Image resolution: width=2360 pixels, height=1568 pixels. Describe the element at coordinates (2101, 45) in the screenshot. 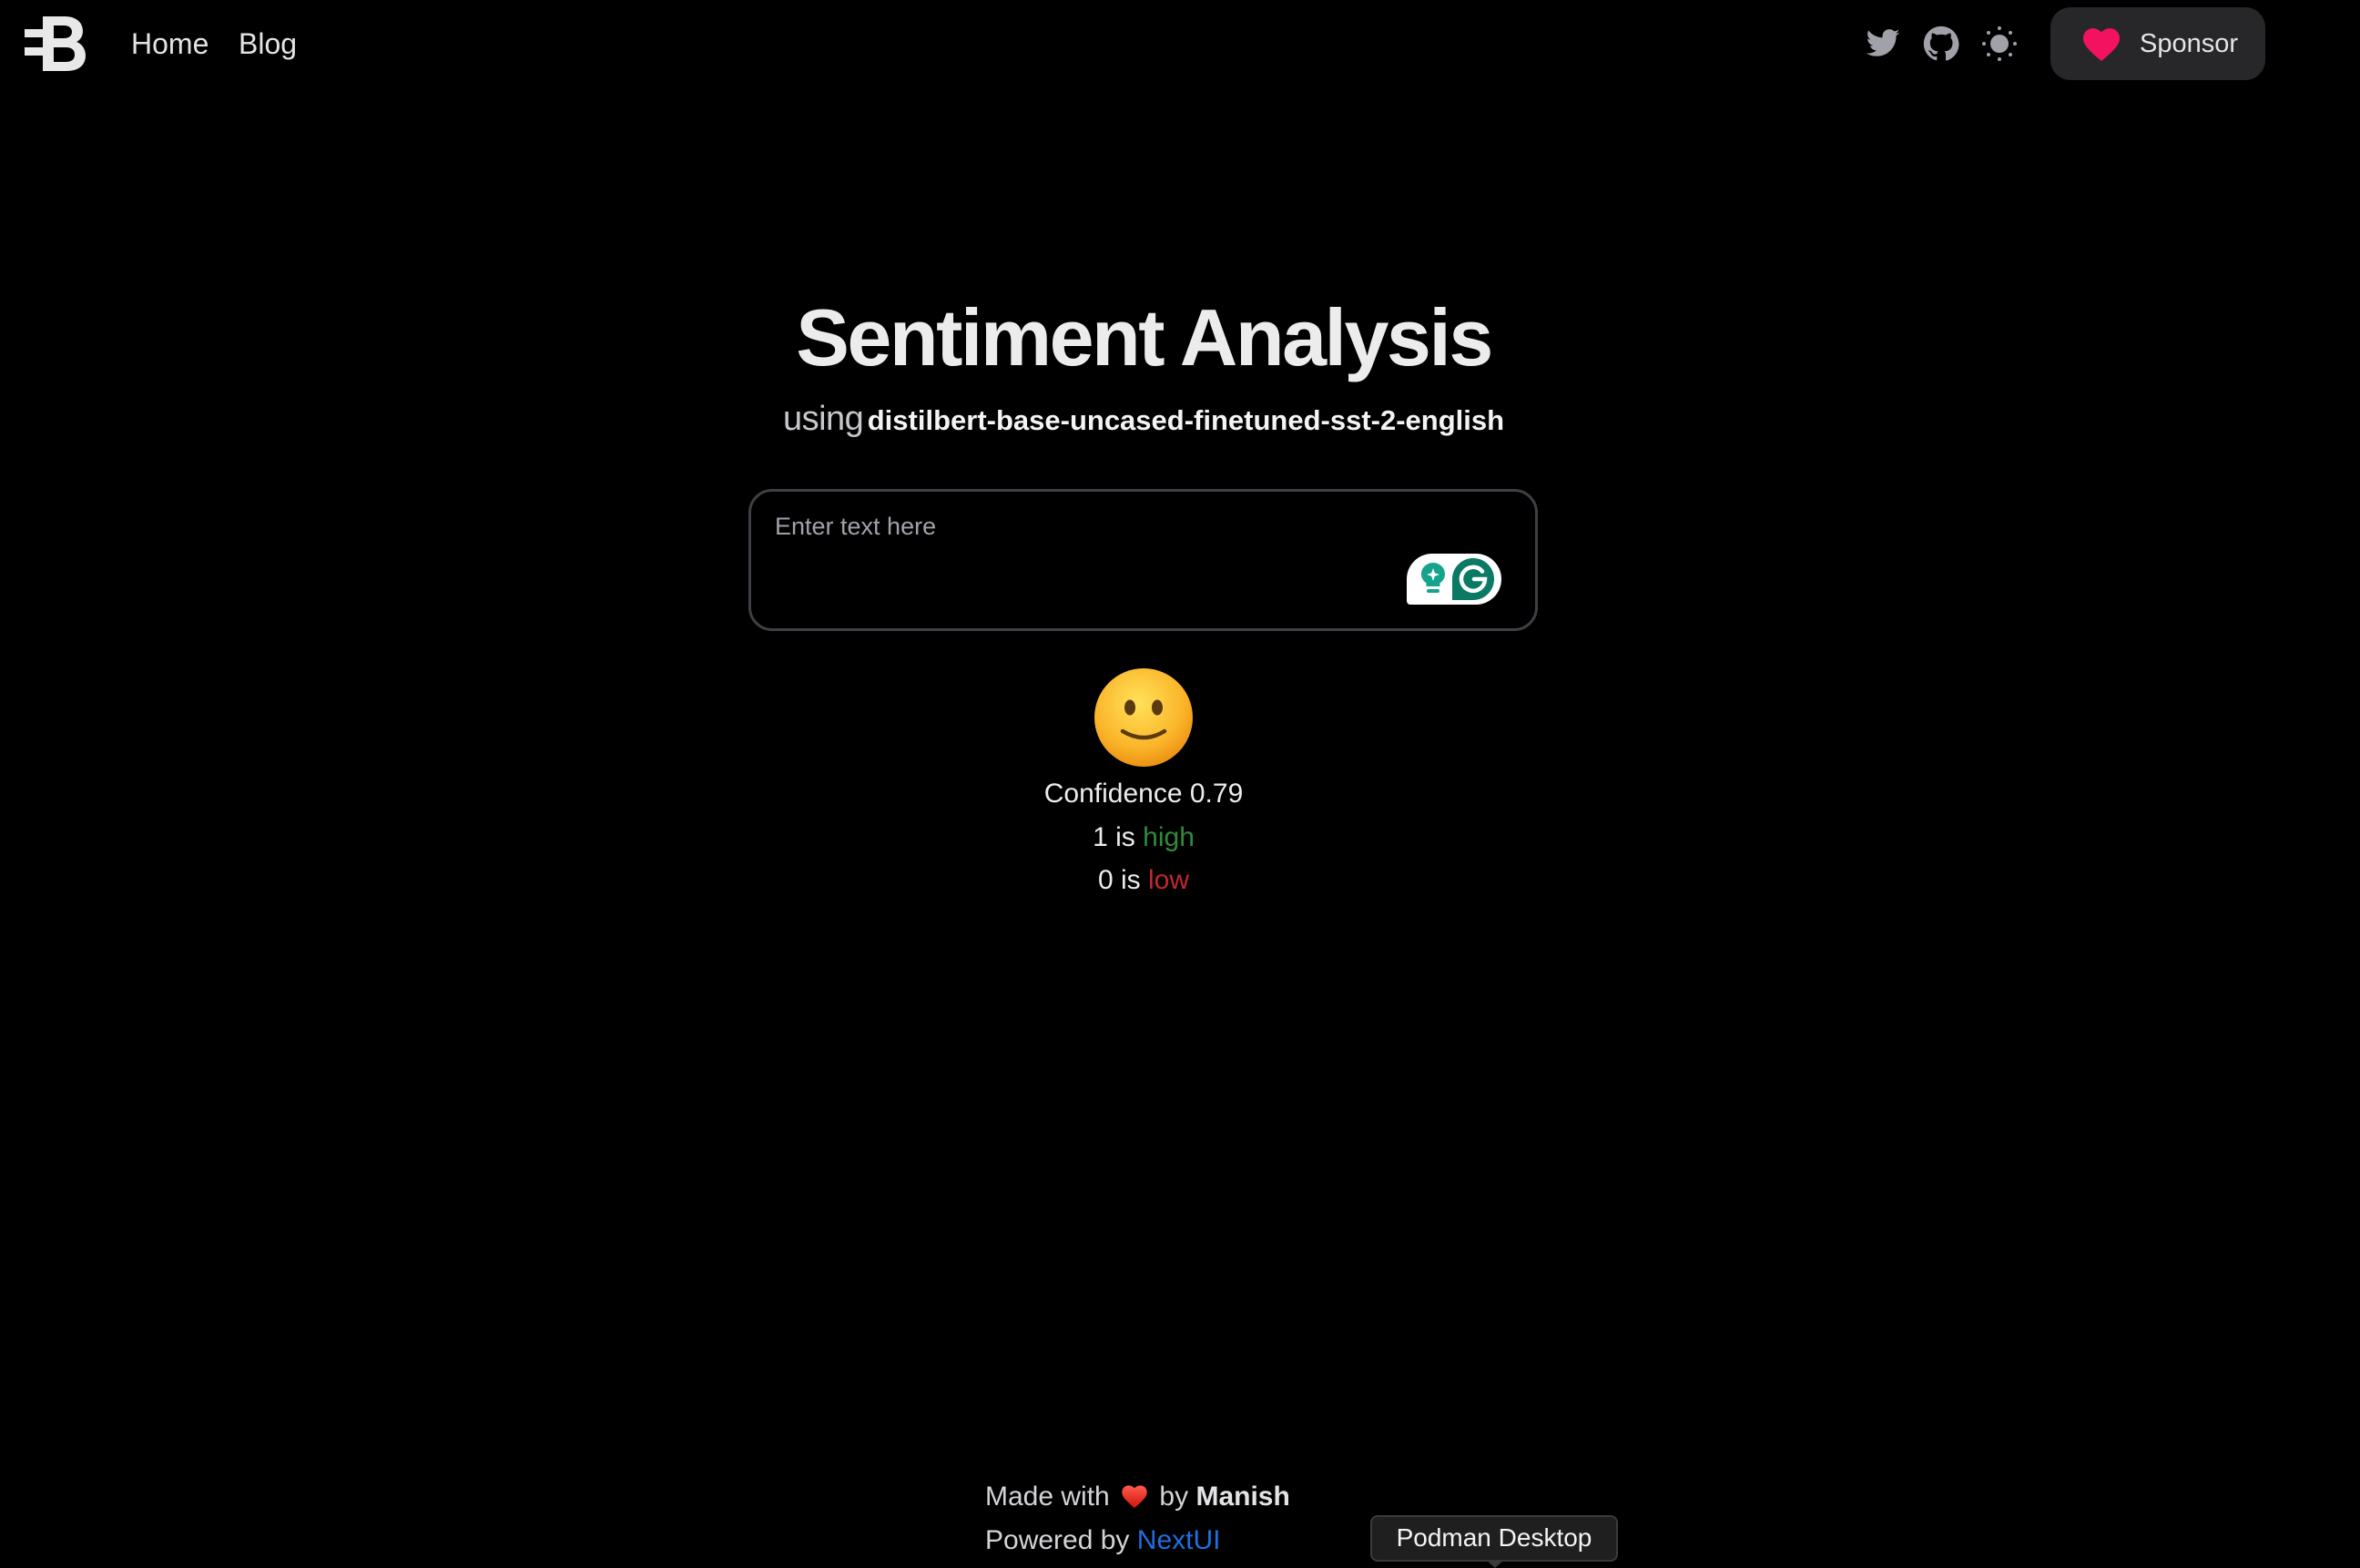

I see `heart-icon` at that location.